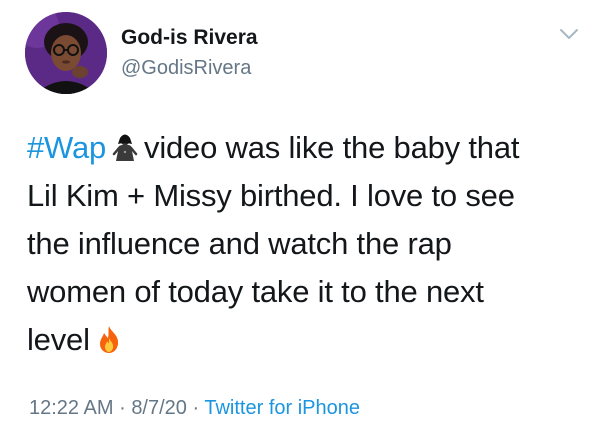  What do you see at coordinates (255, 291) in the screenshot?
I see `tweet-text-line-4: women of today take it to the next` at bounding box center [255, 291].